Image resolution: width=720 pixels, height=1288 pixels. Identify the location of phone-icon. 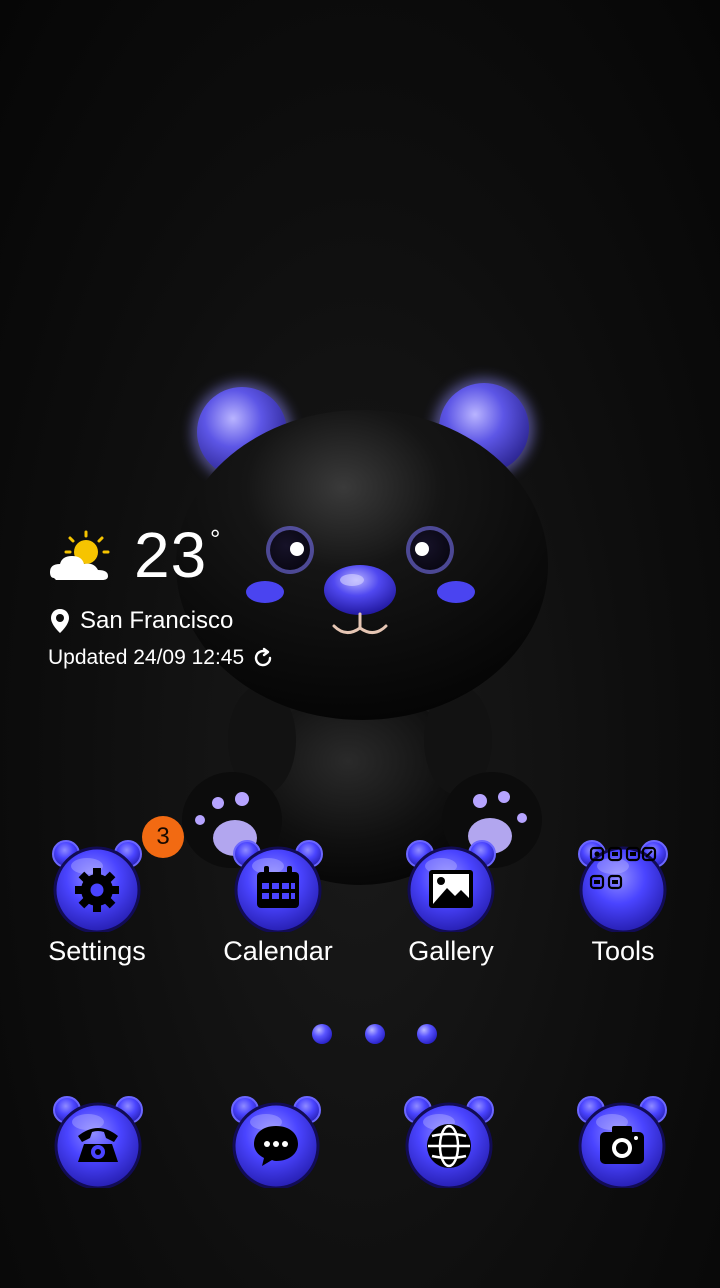
(98, 1142).